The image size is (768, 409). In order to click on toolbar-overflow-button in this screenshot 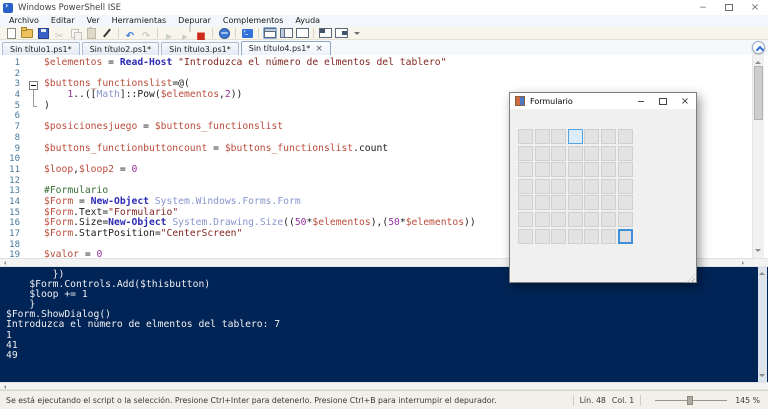, I will do `click(357, 33)`.